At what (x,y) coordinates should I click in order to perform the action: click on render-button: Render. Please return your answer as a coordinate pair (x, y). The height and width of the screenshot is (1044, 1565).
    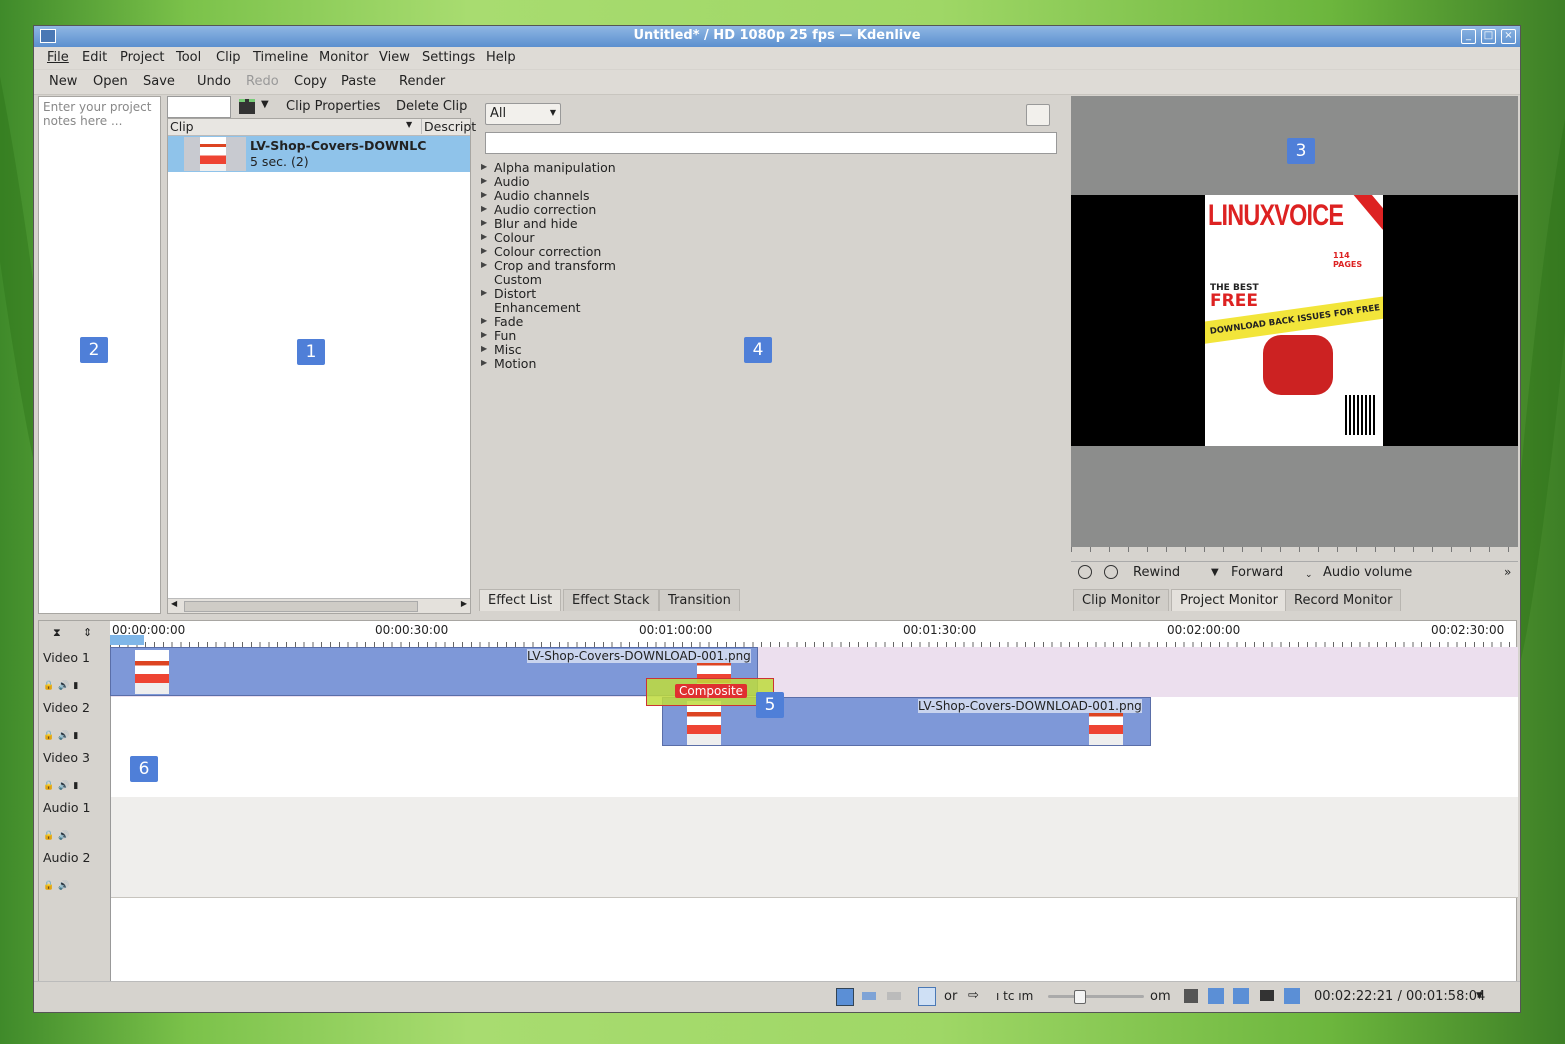
    Looking at the image, I should click on (422, 81).